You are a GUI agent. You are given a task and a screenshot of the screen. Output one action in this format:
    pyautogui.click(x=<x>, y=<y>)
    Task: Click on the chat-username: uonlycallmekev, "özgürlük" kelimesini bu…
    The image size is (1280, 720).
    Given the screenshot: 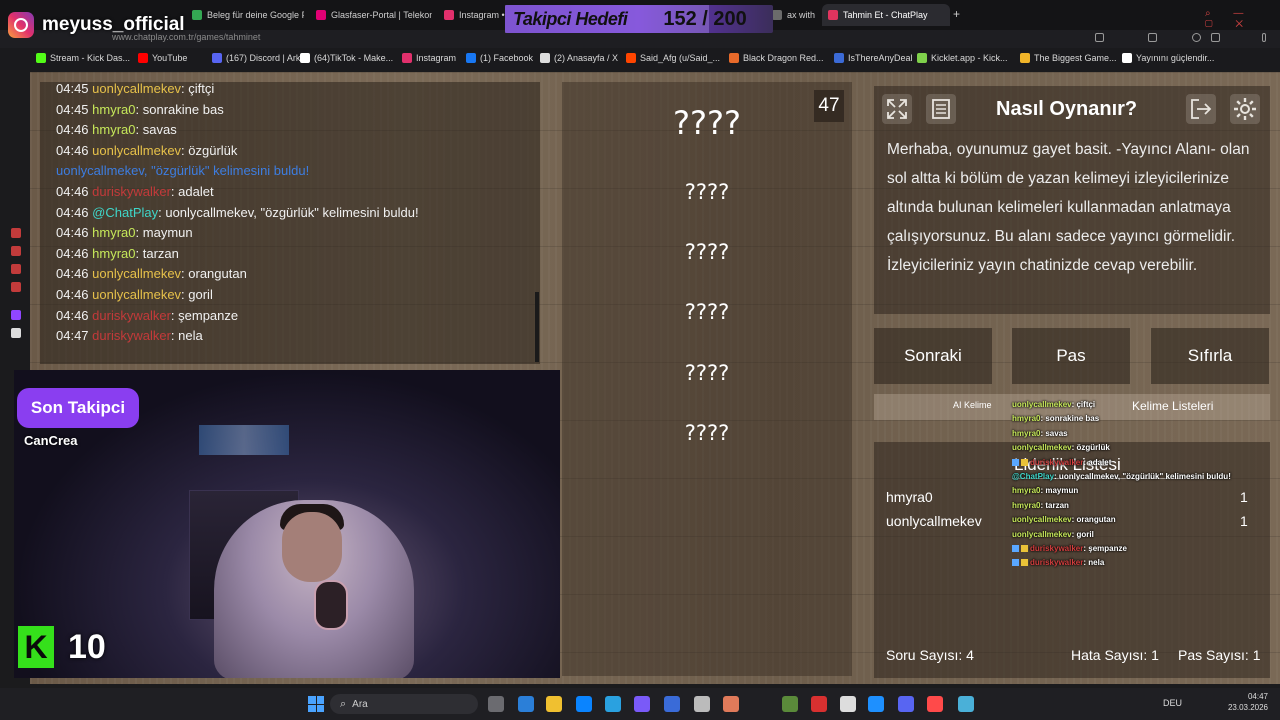 What is the action you would take?
    pyautogui.click(x=182, y=170)
    